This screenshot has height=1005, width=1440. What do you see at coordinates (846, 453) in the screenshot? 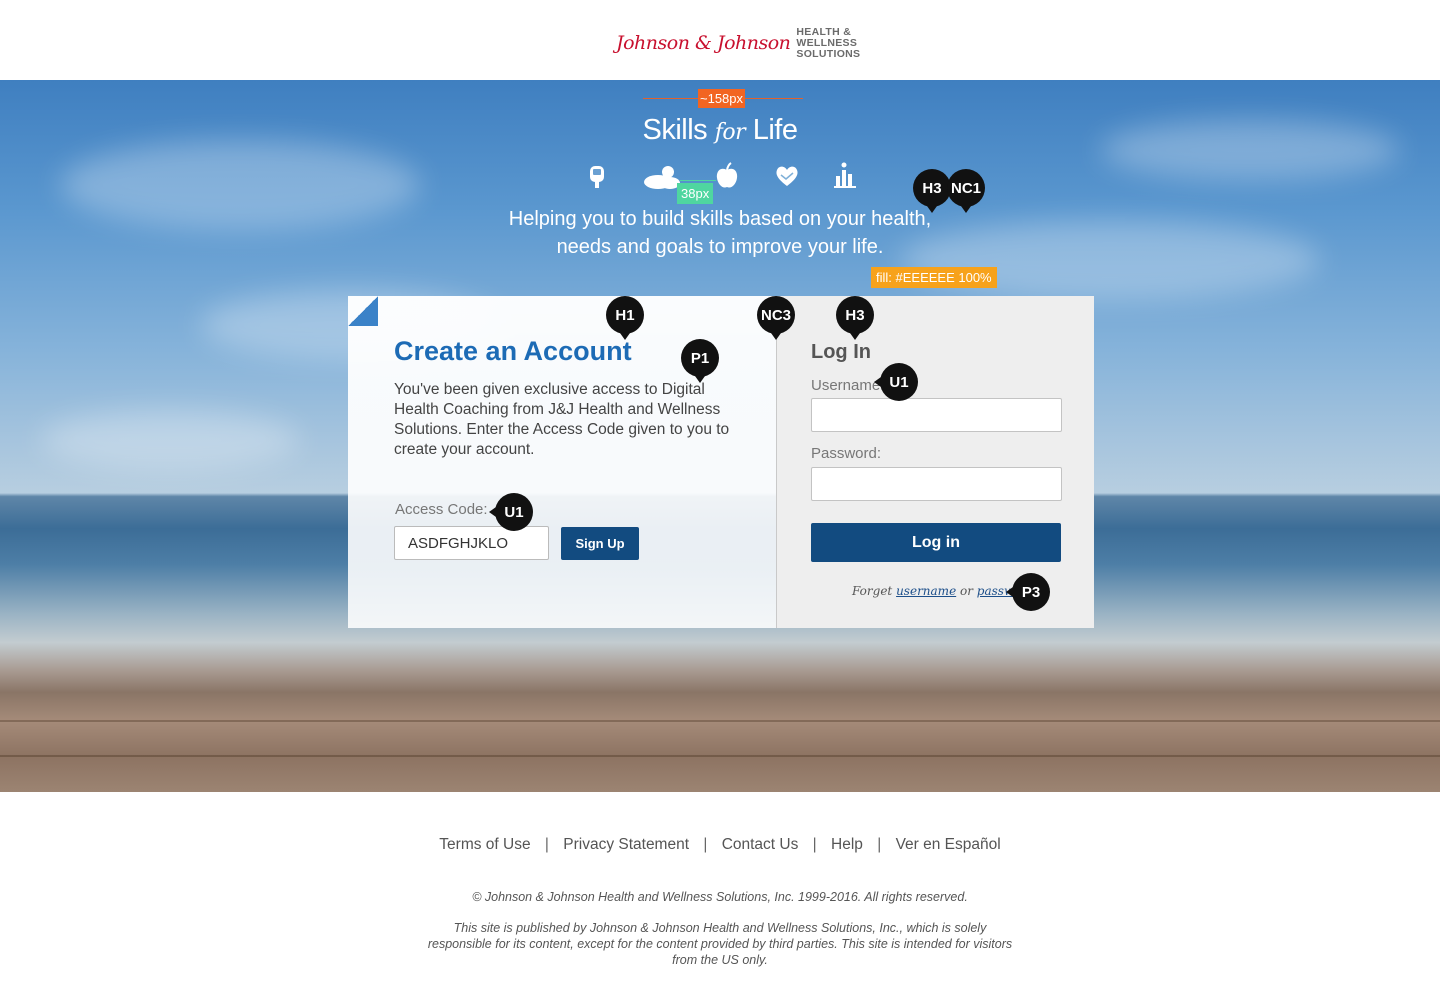
I see `password-label: Password:` at bounding box center [846, 453].